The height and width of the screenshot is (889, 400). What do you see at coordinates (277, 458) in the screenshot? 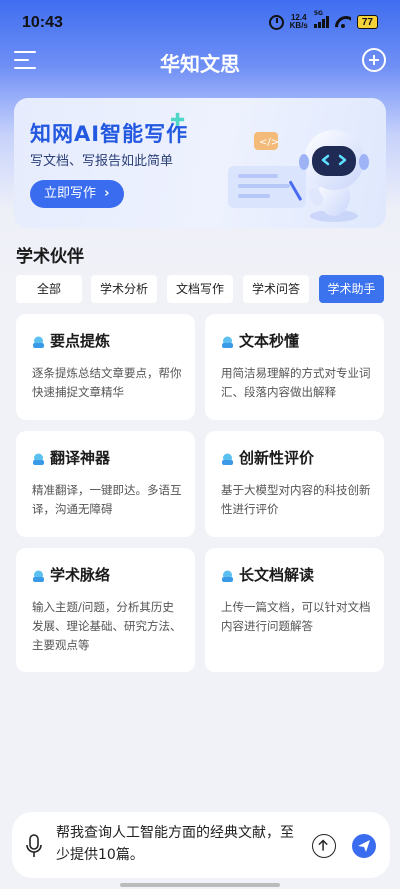
I see `card-title: 创新性评价` at bounding box center [277, 458].